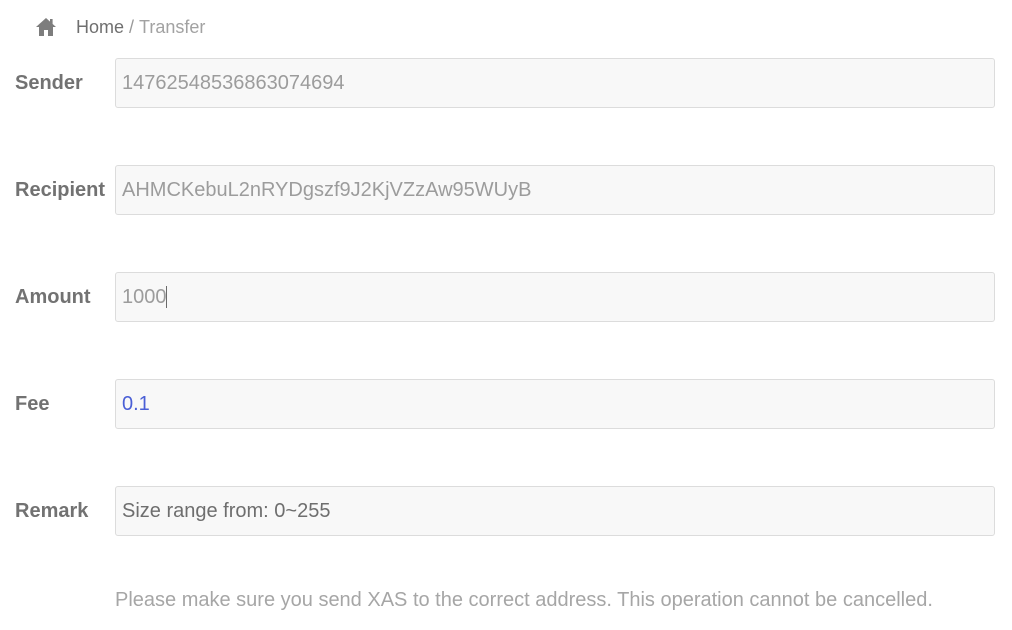 The image size is (1012, 630). I want to click on fee-row: Fee, so click(506, 404).